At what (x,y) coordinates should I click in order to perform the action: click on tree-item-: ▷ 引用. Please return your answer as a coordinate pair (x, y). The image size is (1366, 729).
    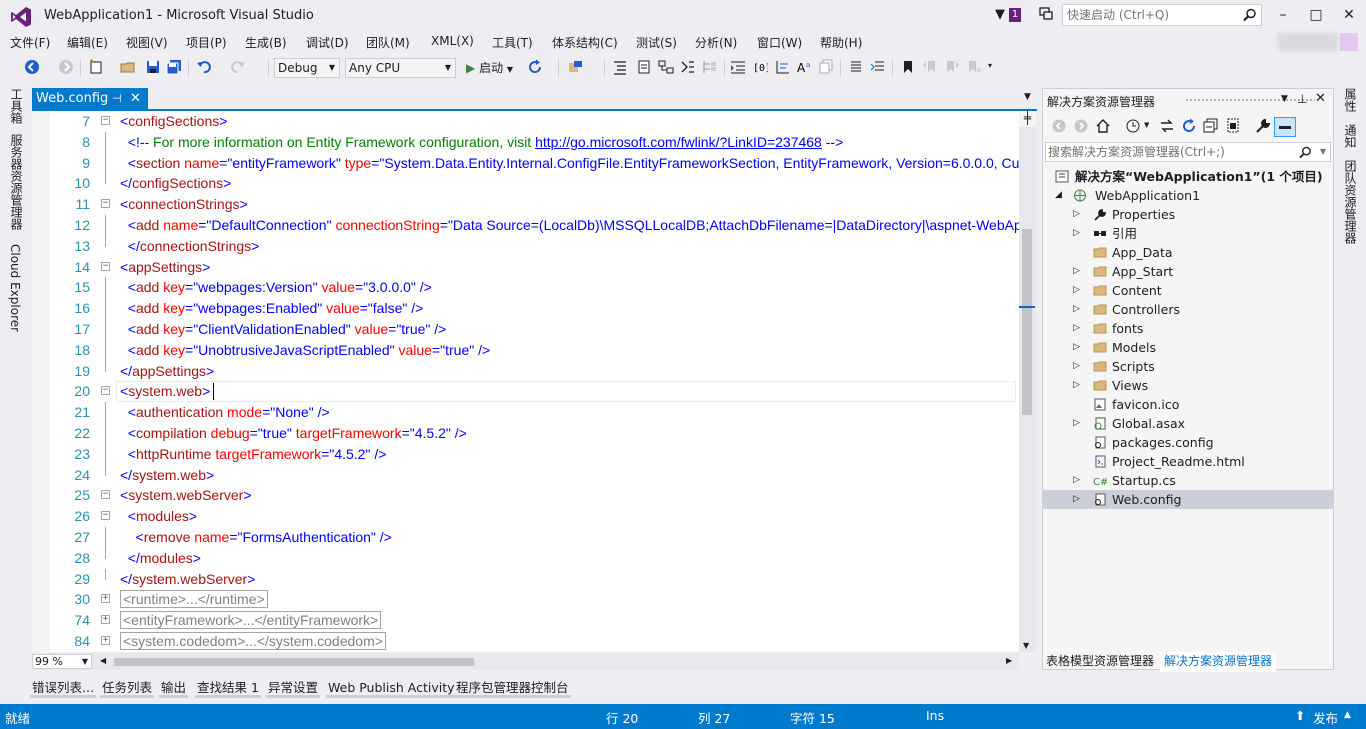
    Looking at the image, I should click on (1188, 233).